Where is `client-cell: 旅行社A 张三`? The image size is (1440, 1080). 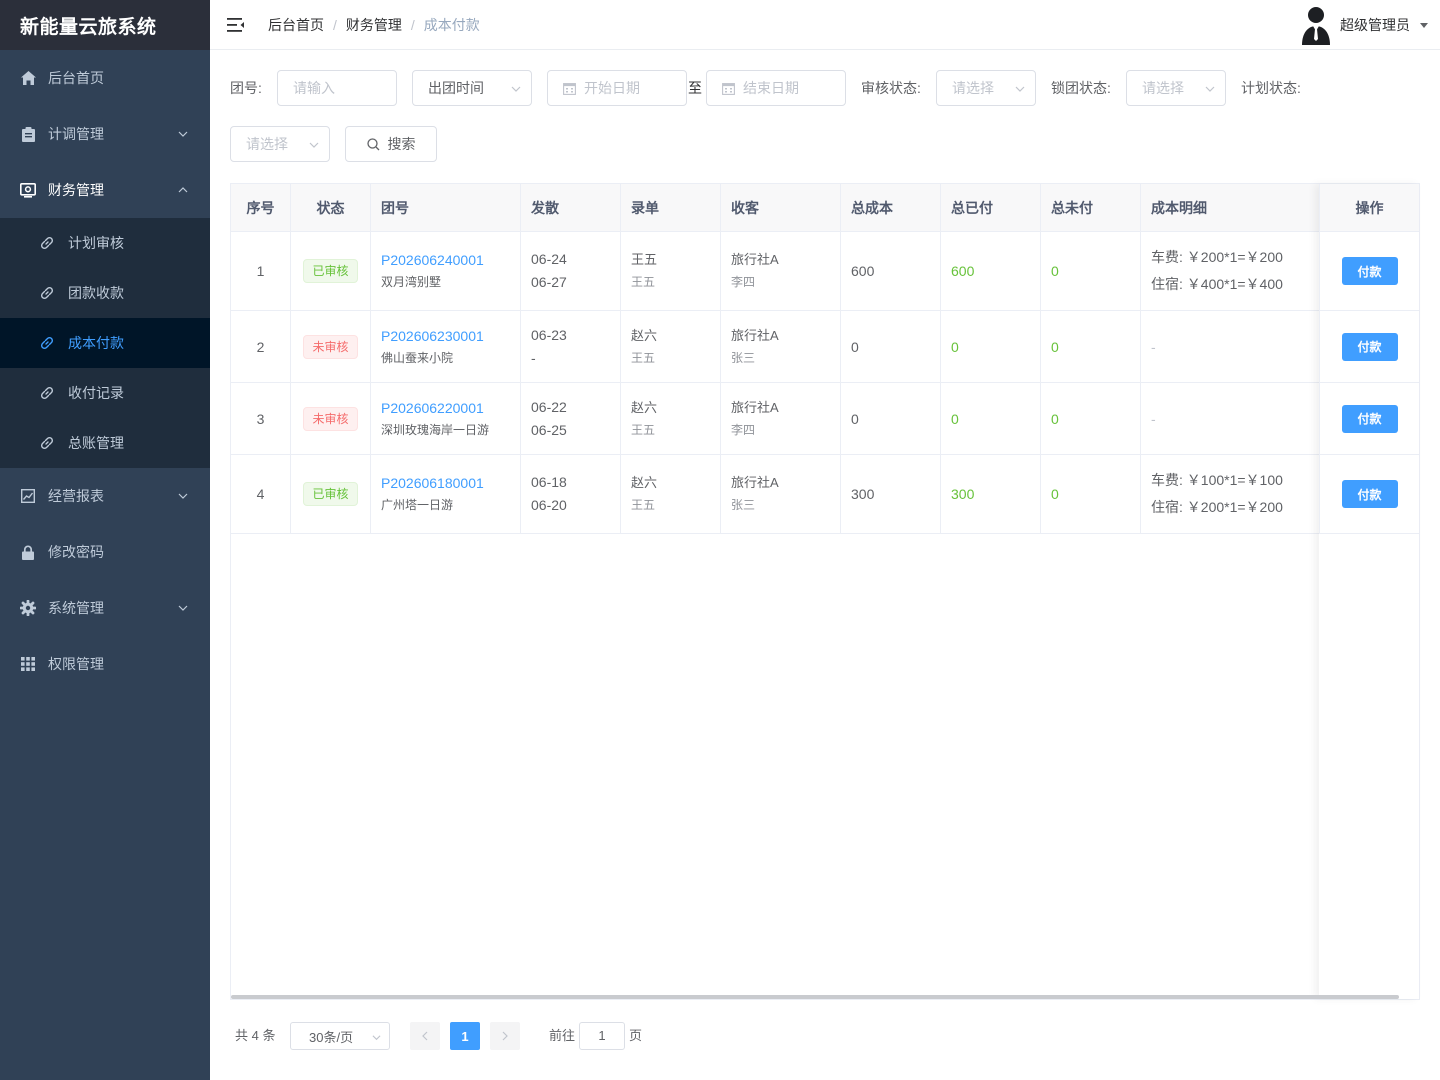 client-cell: 旅行社A 张三 is located at coordinates (781, 494).